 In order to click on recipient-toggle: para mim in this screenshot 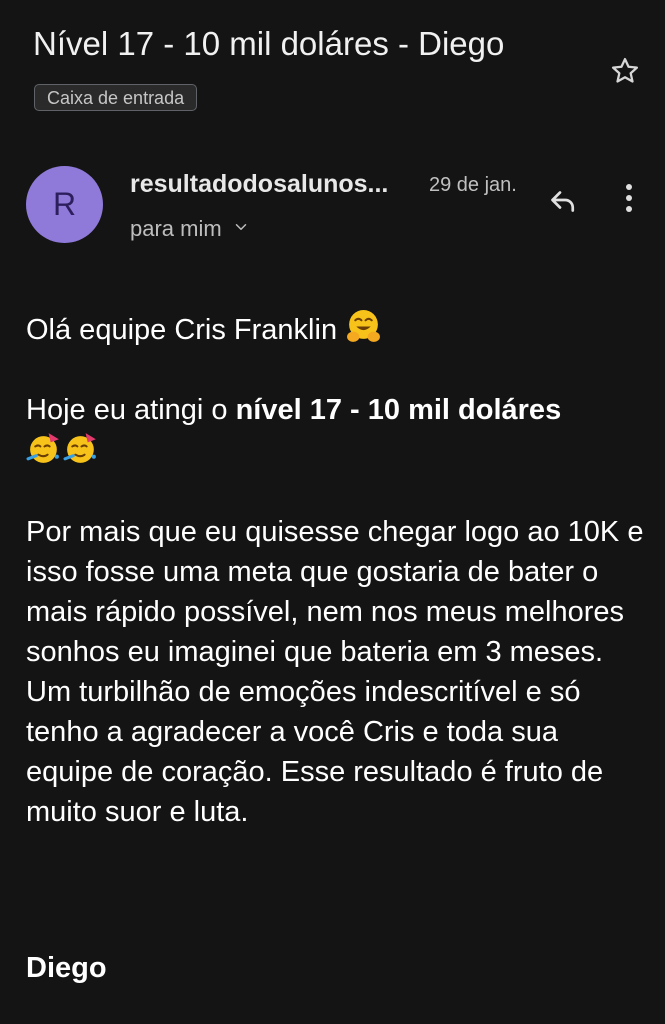, I will do `click(190, 229)`.